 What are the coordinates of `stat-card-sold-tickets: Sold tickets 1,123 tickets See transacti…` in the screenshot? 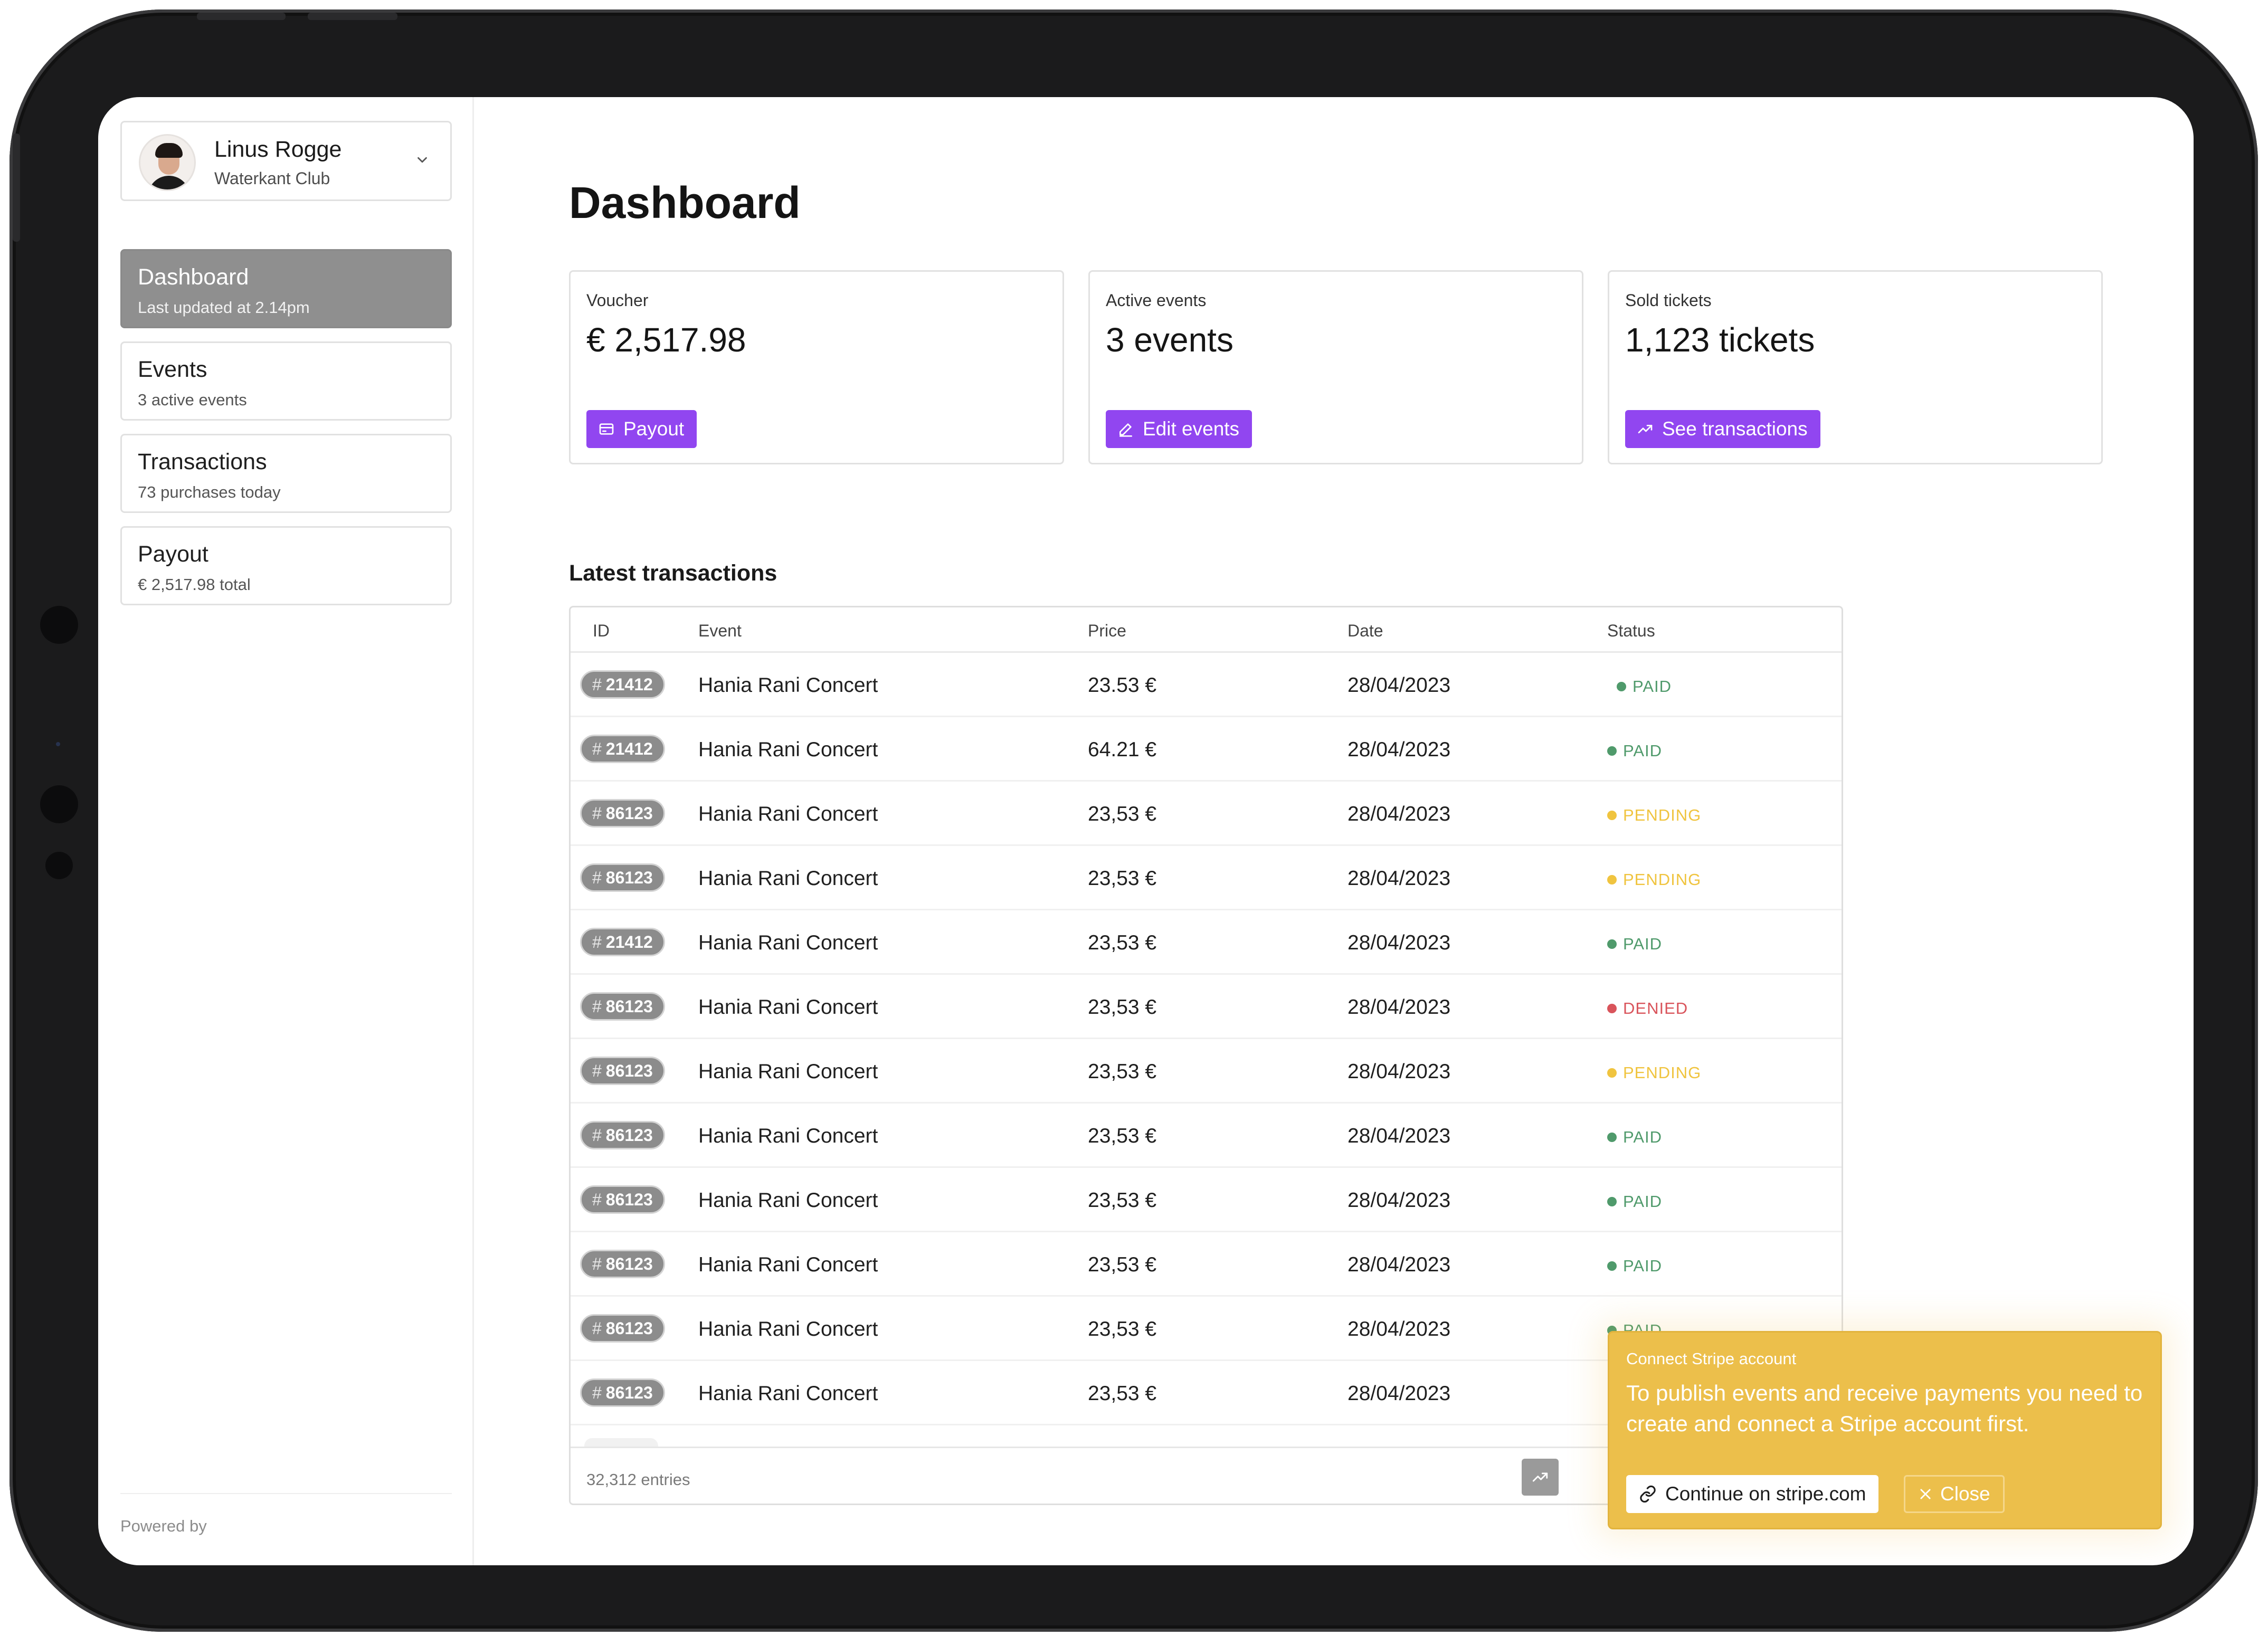 It's located at (1855, 367).